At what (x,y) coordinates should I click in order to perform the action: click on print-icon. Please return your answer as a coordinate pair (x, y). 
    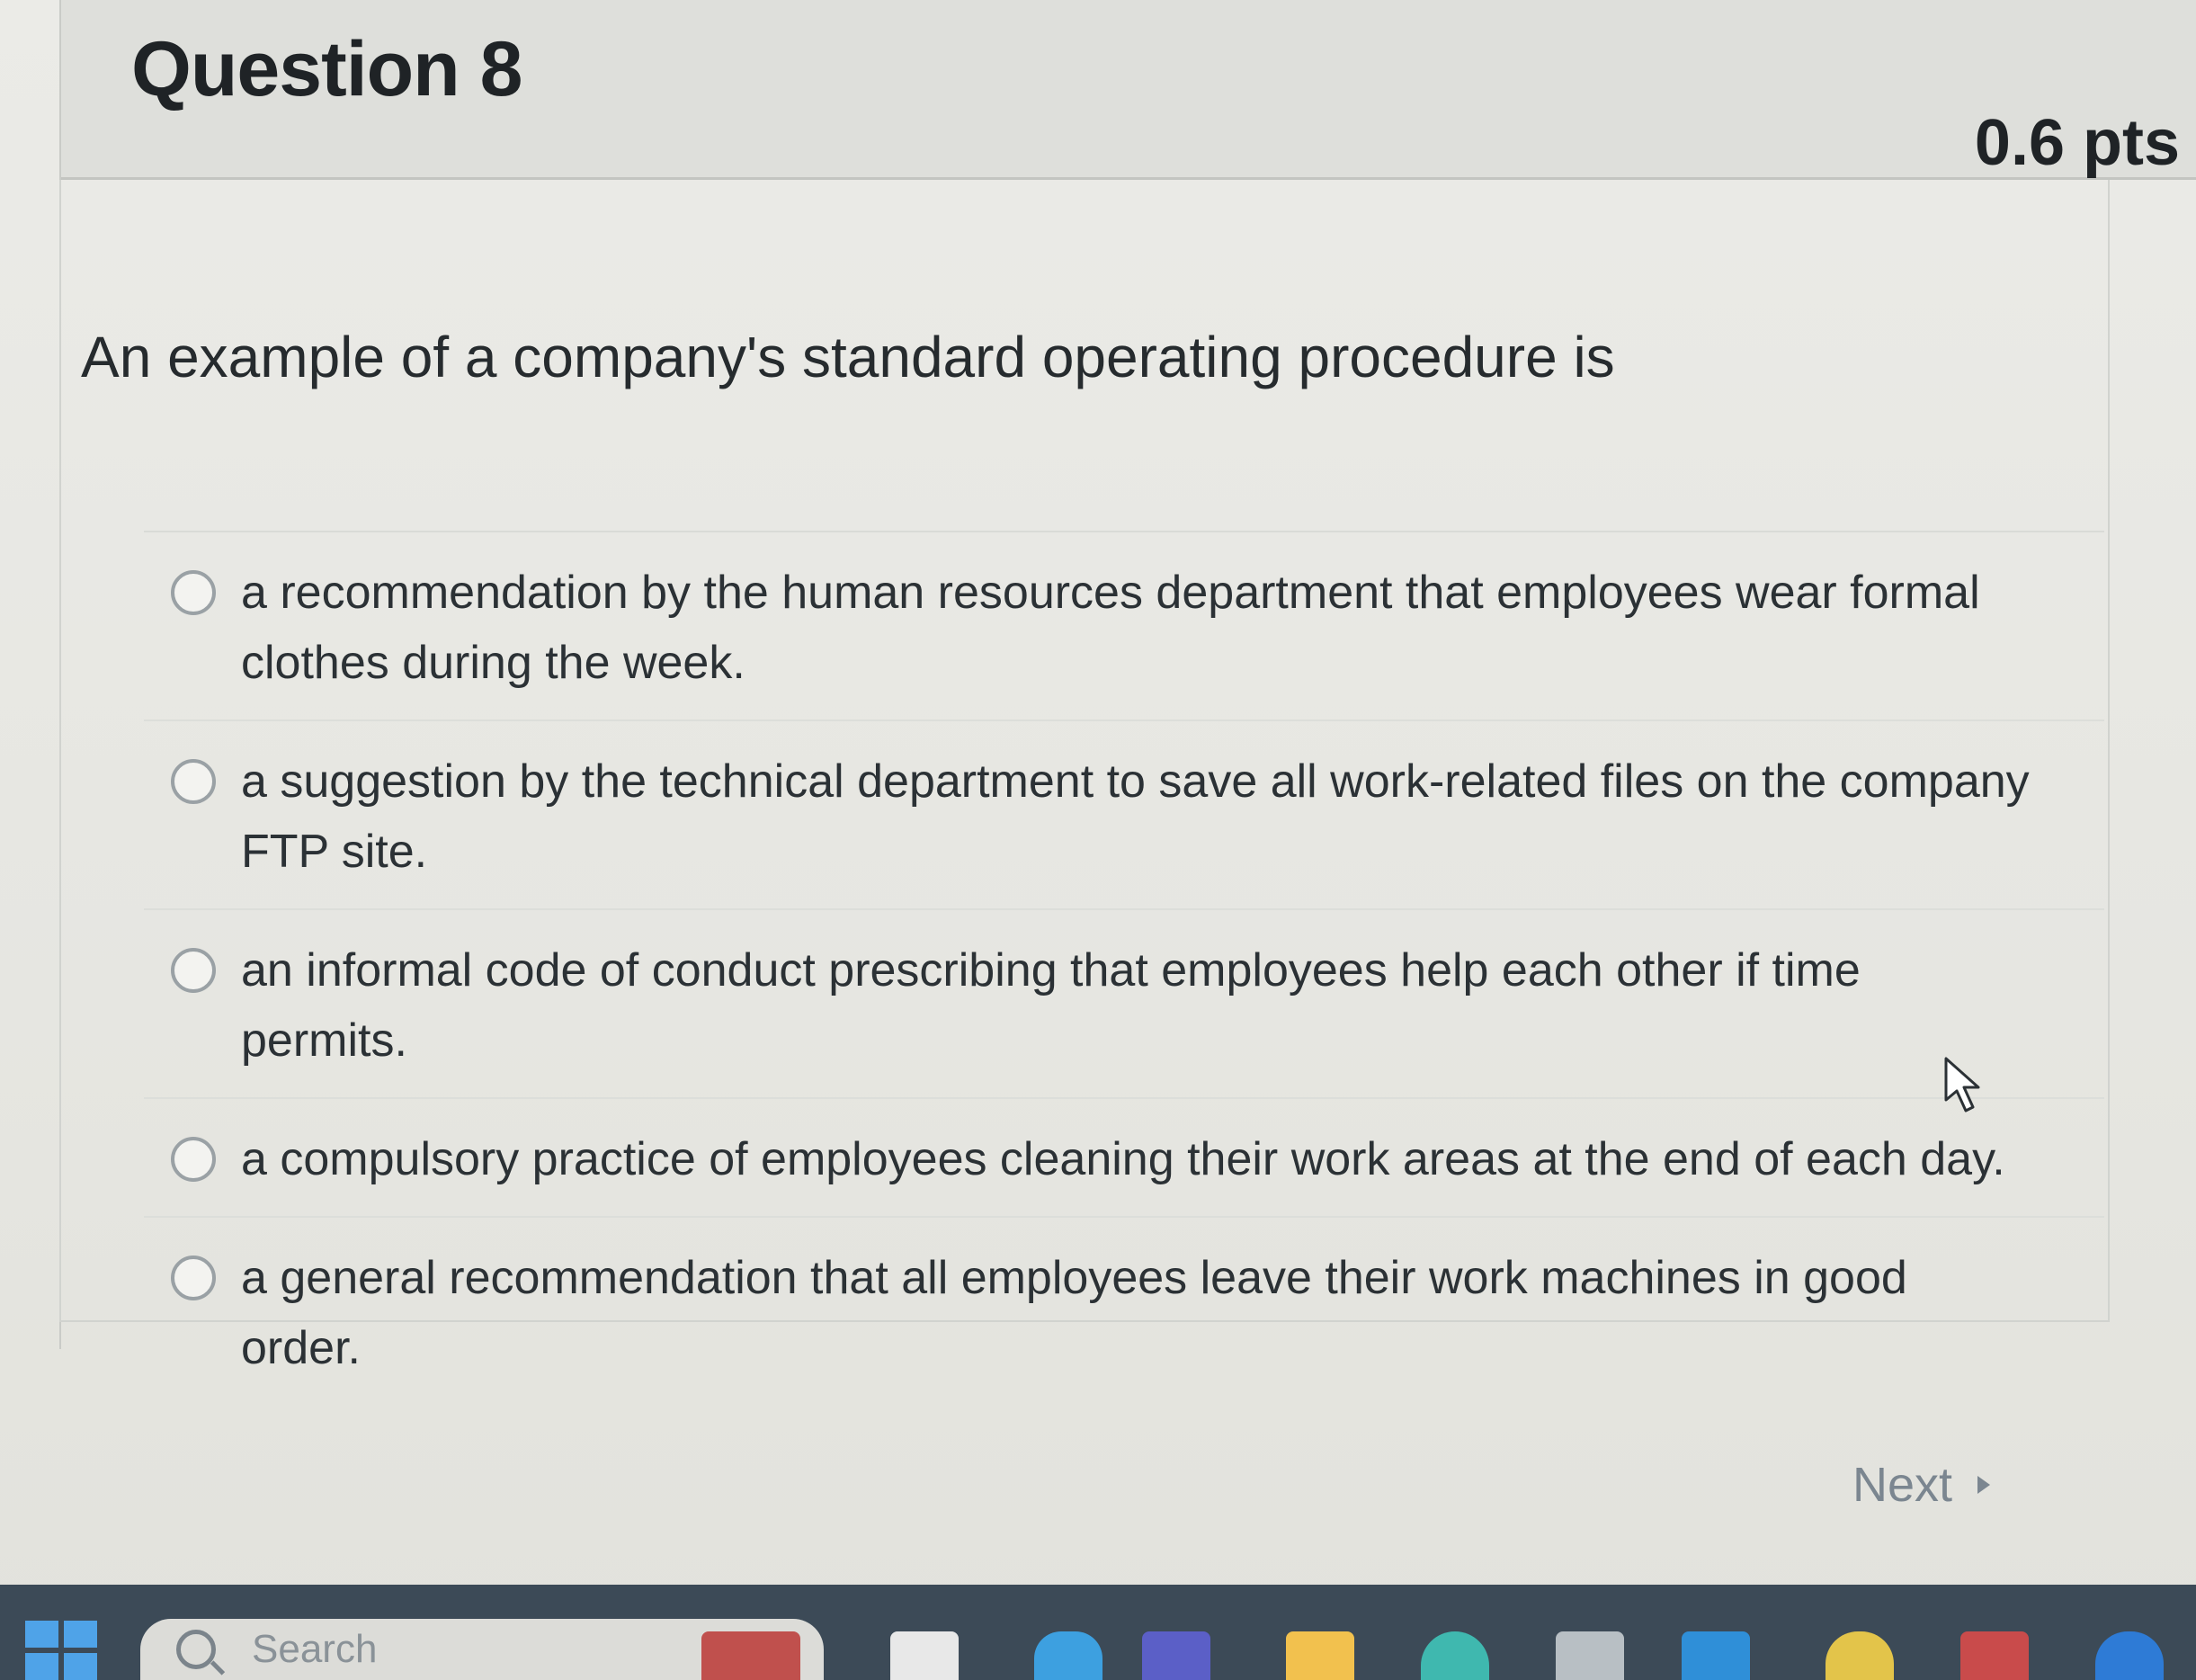
    Looking at the image, I should click on (1590, 1656).